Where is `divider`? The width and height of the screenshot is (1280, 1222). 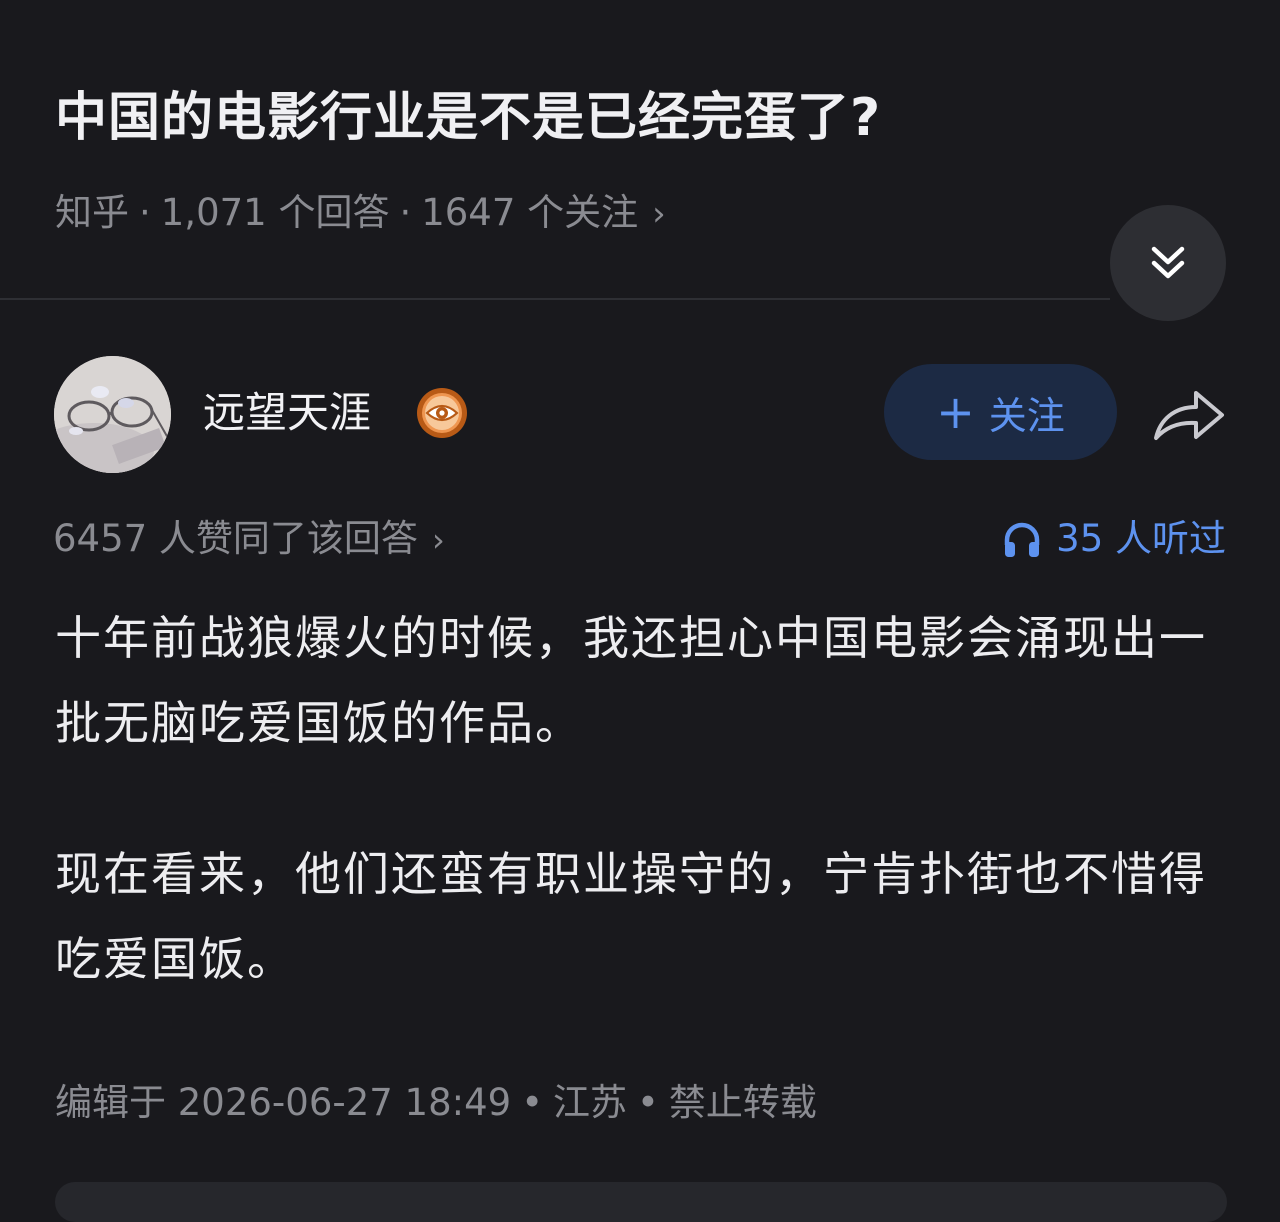
divider is located at coordinates (555, 299).